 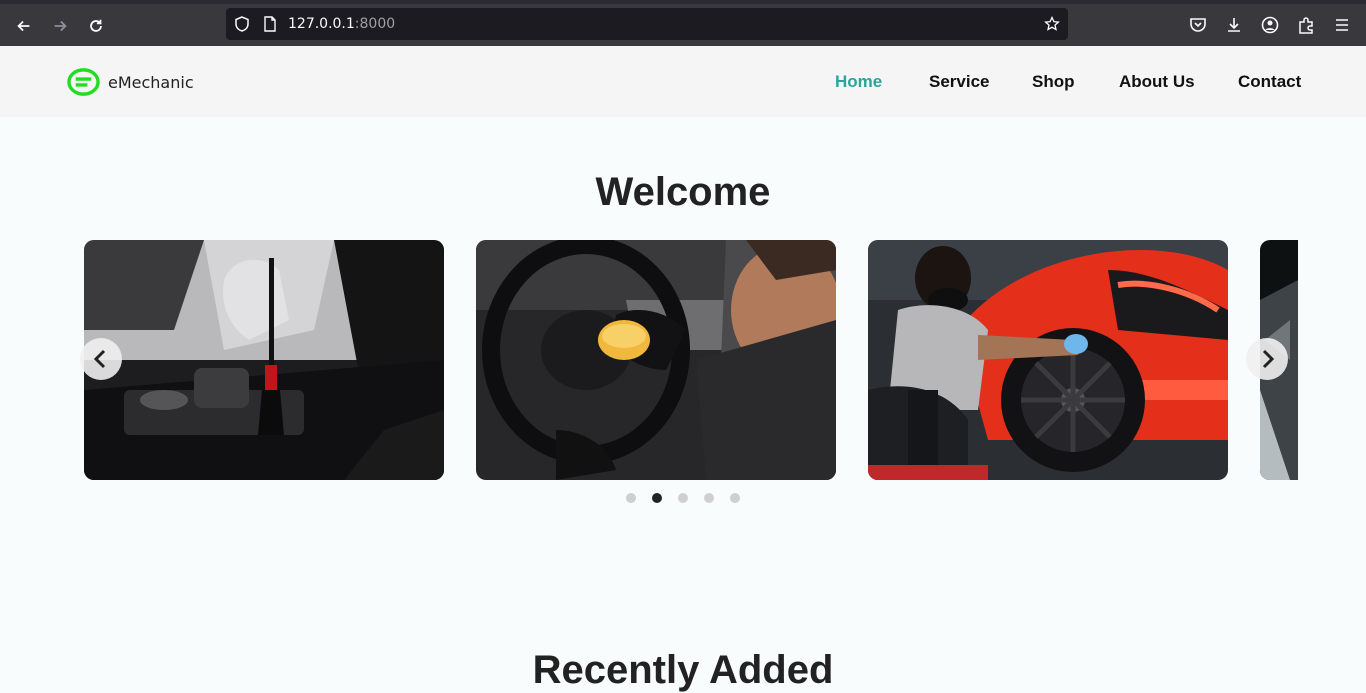 I want to click on arrow-left-icon, so click(x=23, y=26).